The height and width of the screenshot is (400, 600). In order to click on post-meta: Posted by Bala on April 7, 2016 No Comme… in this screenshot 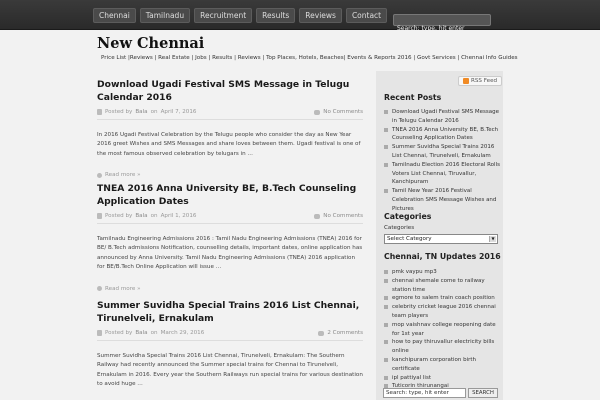, I will do `click(230, 114)`.